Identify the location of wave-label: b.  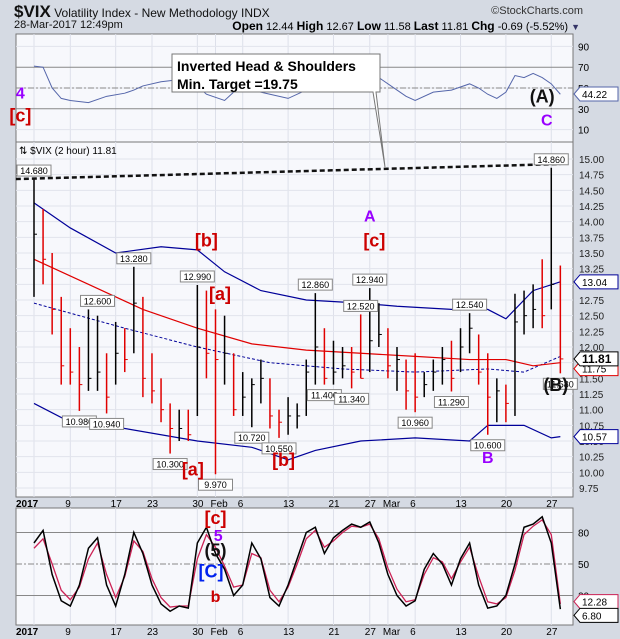
(216, 597).